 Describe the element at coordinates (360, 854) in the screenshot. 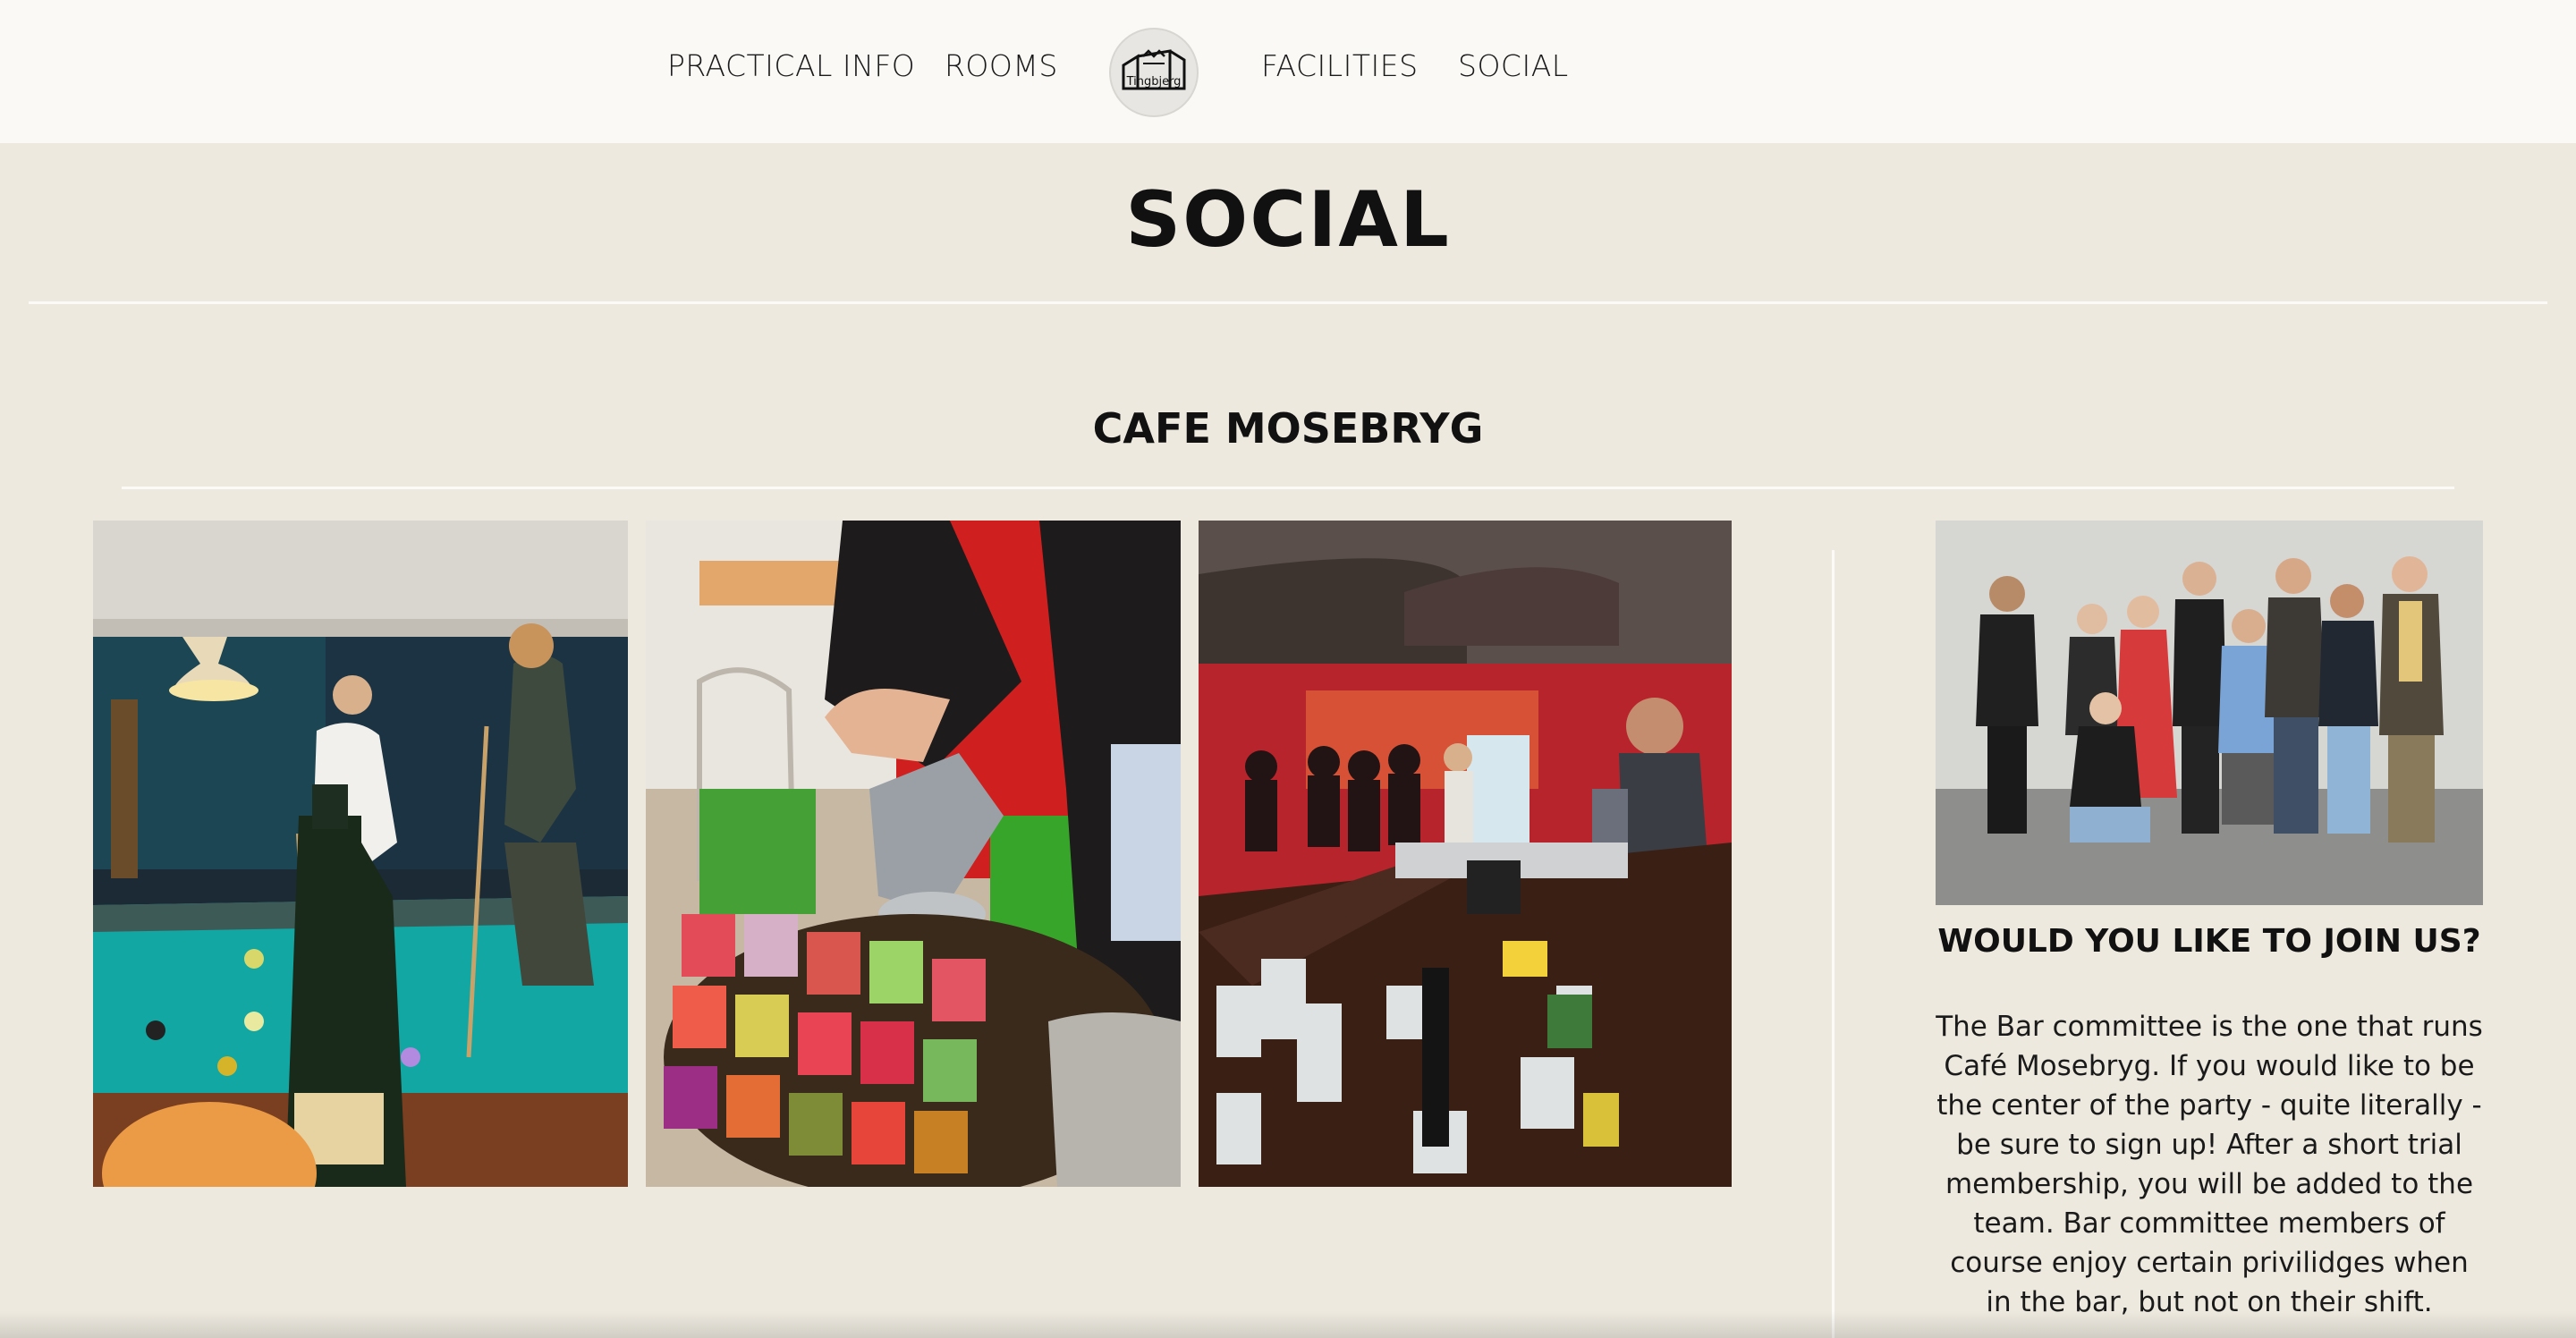

I see `pool-table-photo` at that location.